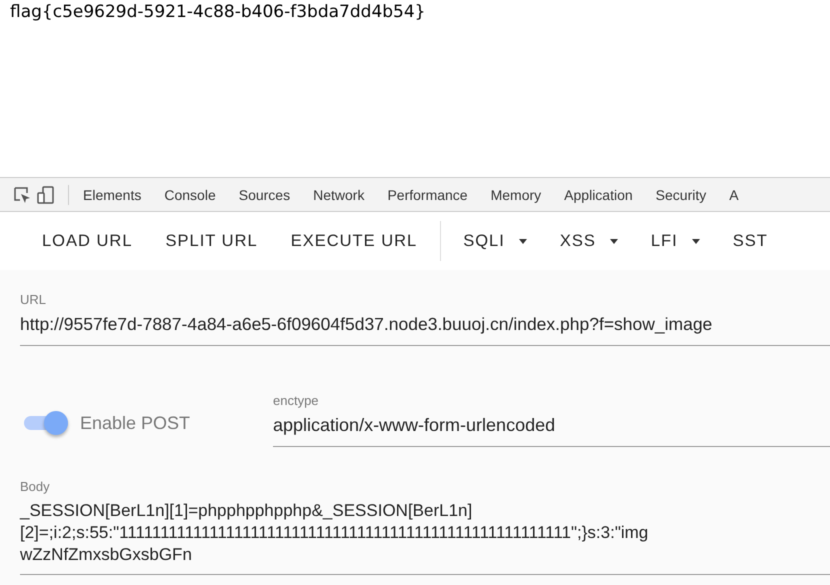  Describe the element at coordinates (135, 423) in the screenshot. I see `toggle-label: Enable POST` at that location.